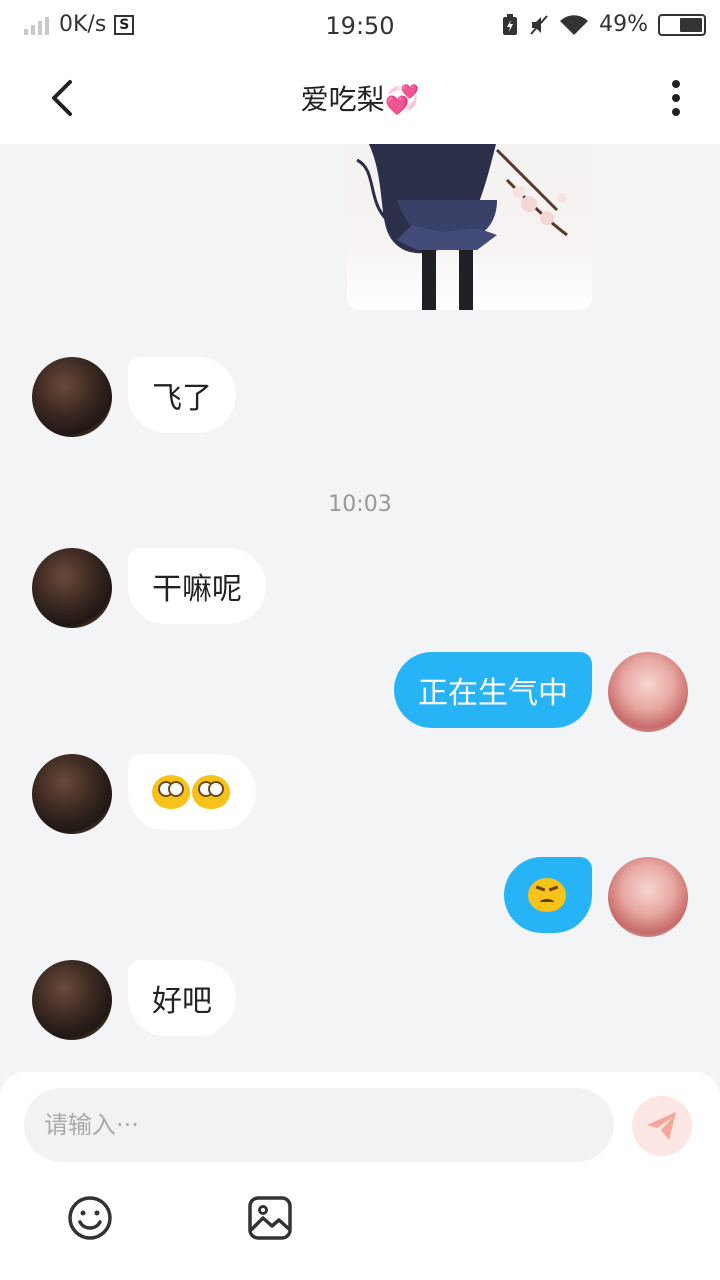 This screenshot has height=1280, width=720. Describe the element at coordinates (197, 589) in the screenshot. I see `message-text: 干嘛呢` at that location.